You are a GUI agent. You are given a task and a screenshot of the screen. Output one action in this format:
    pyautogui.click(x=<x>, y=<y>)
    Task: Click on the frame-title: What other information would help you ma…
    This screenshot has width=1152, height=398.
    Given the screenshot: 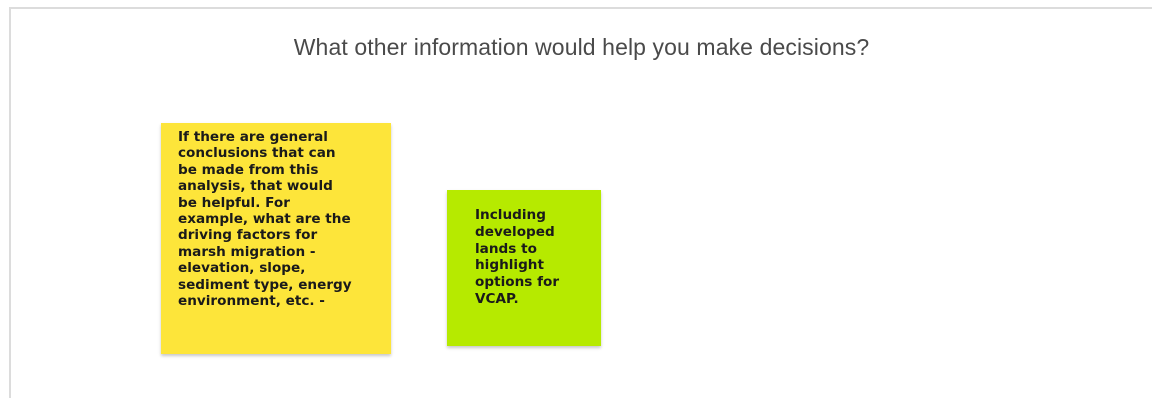 What is the action you would take?
    pyautogui.click(x=581, y=47)
    